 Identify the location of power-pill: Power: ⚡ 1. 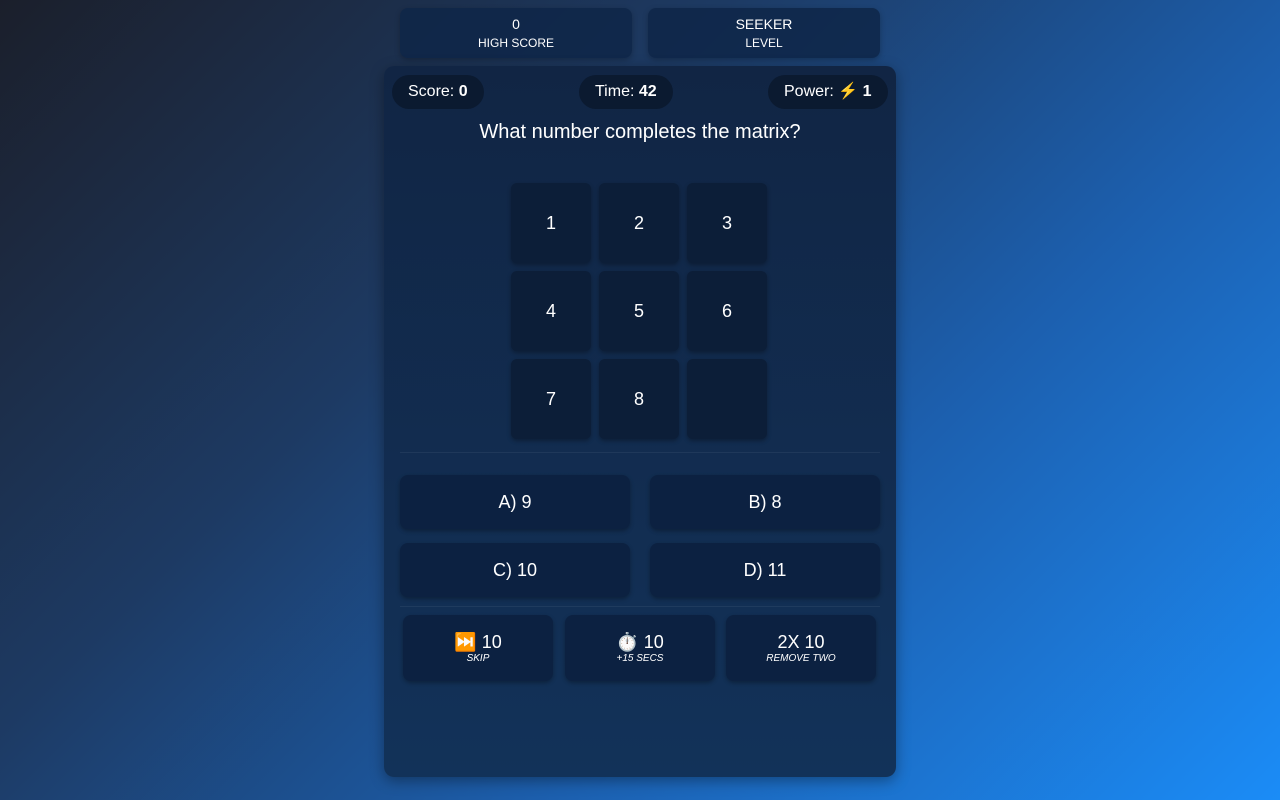
(828, 92).